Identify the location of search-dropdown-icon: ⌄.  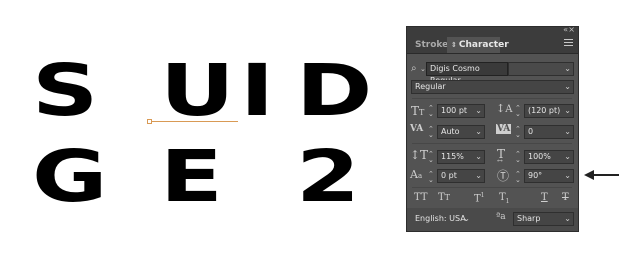
(423, 69).